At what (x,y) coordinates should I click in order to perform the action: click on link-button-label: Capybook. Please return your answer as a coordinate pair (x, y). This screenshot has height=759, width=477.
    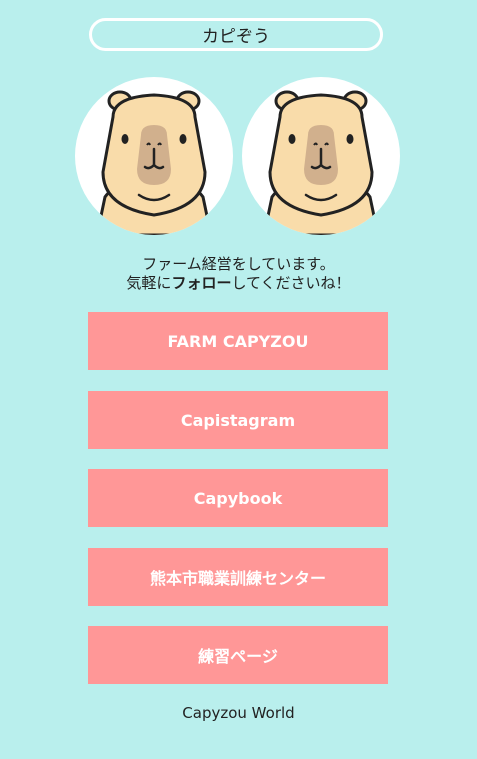
    Looking at the image, I should click on (238, 498).